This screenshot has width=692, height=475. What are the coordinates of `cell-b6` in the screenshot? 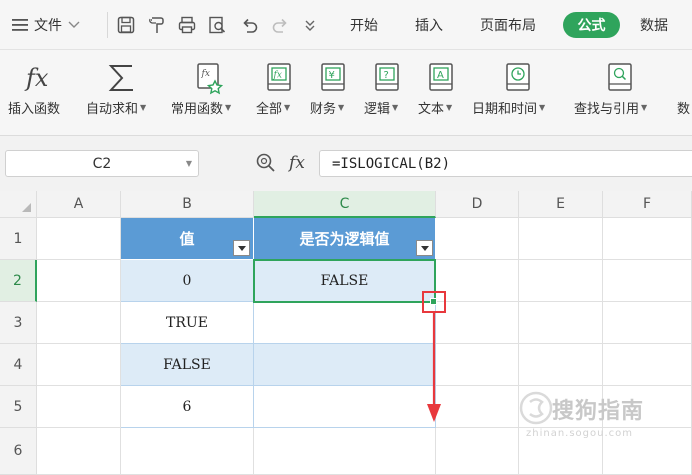 It's located at (187, 451).